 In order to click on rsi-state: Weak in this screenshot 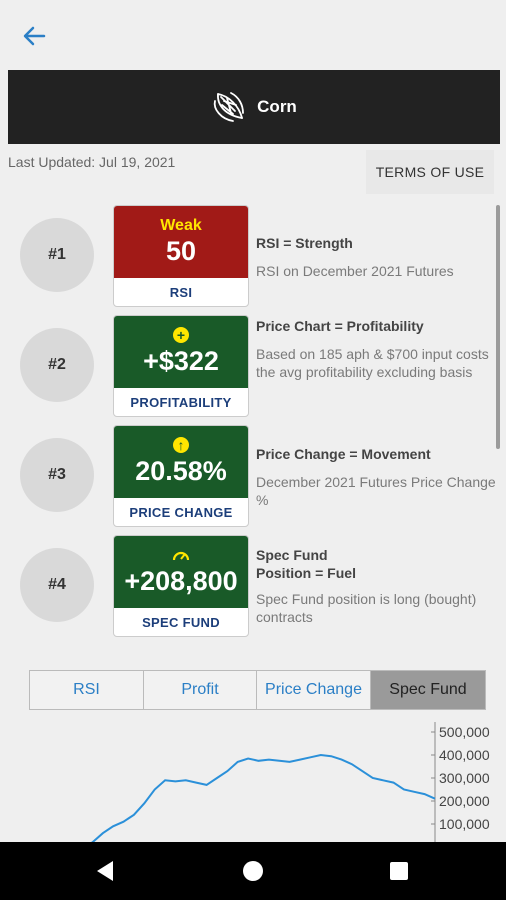, I will do `click(181, 225)`.